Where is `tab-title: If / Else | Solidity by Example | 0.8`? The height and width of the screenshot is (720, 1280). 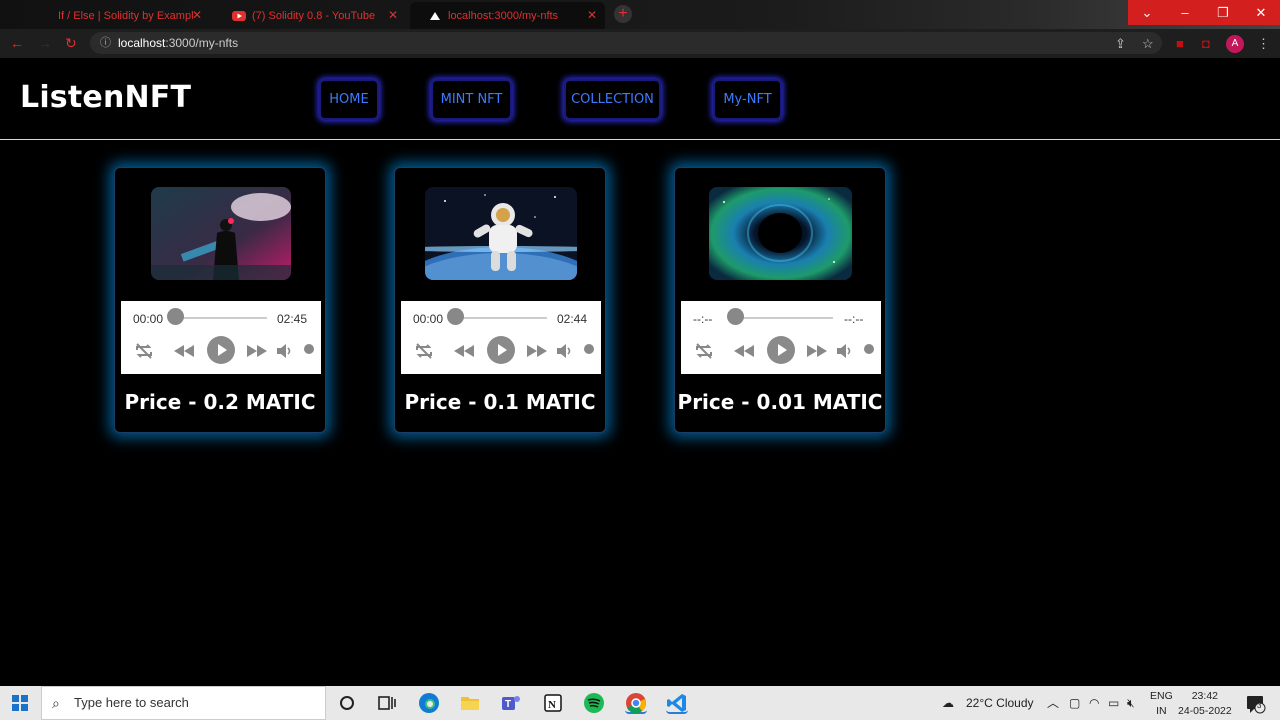
tab-title: If / Else | Solidity by Example | 0.8 is located at coordinates (125, 15).